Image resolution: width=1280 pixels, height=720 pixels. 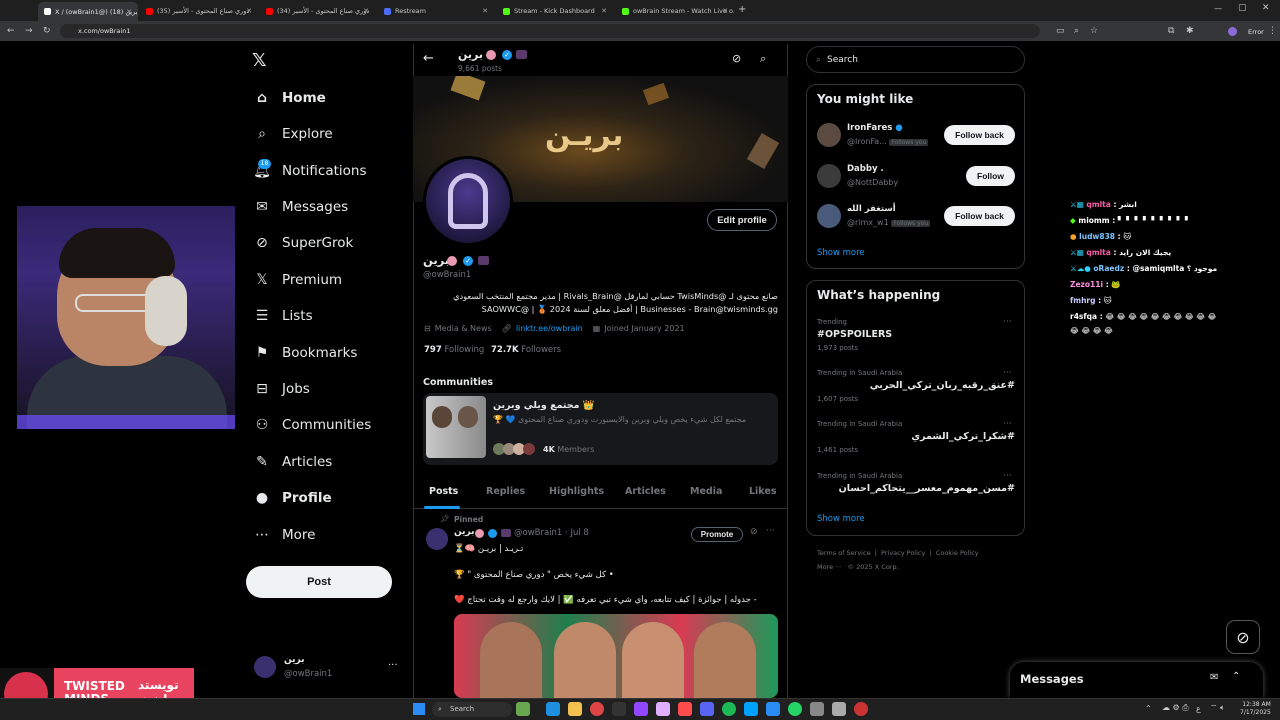 What do you see at coordinates (717, 534) in the screenshot?
I see `promote-button: Promote` at bounding box center [717, 534].